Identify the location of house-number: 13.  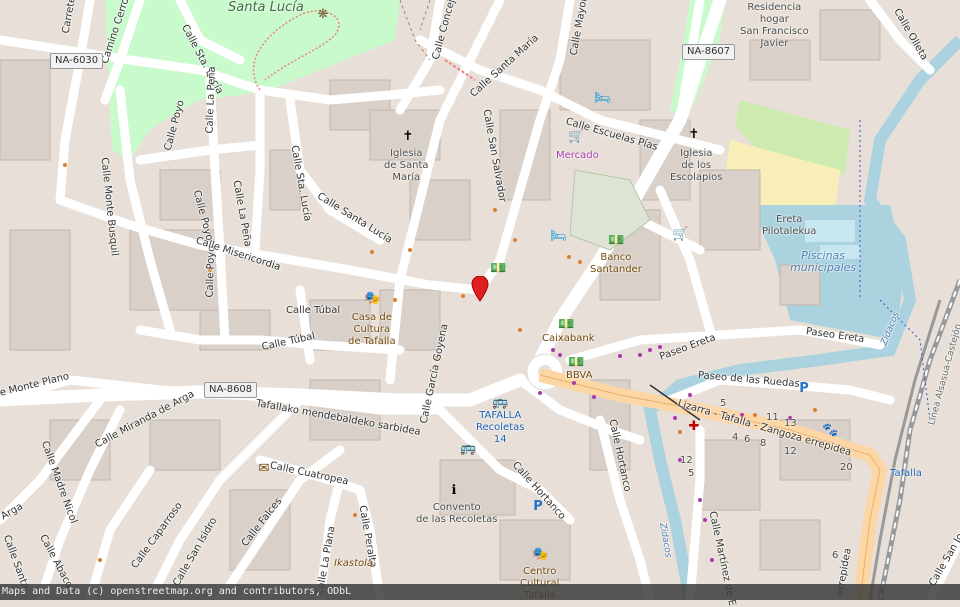
(790, 423).